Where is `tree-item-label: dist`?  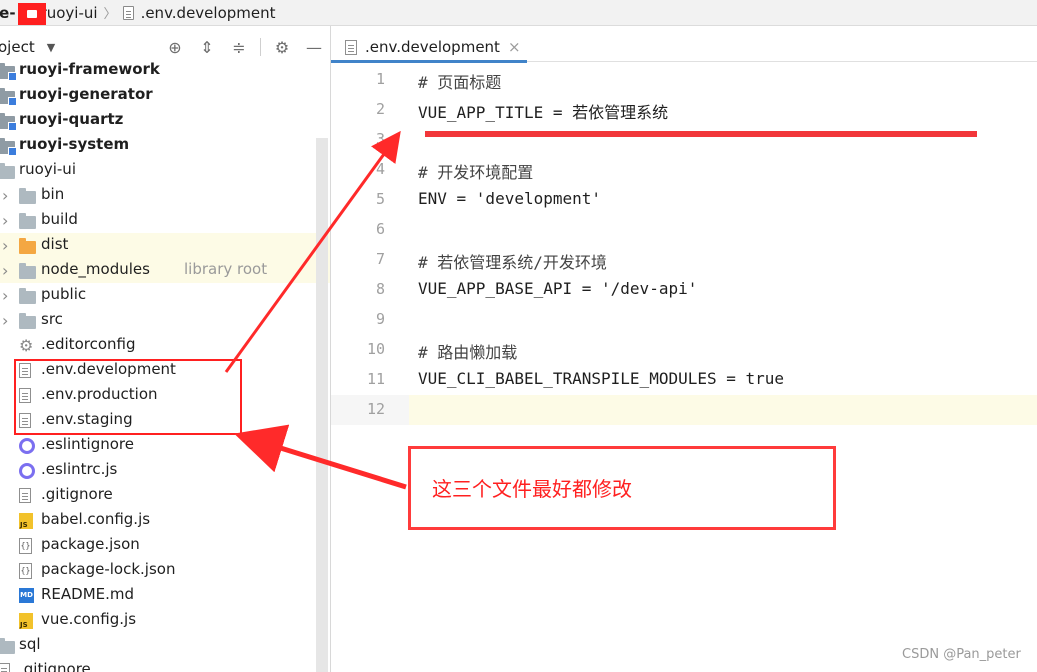 tree-item-label: dist is located at coordinates (55, 244).